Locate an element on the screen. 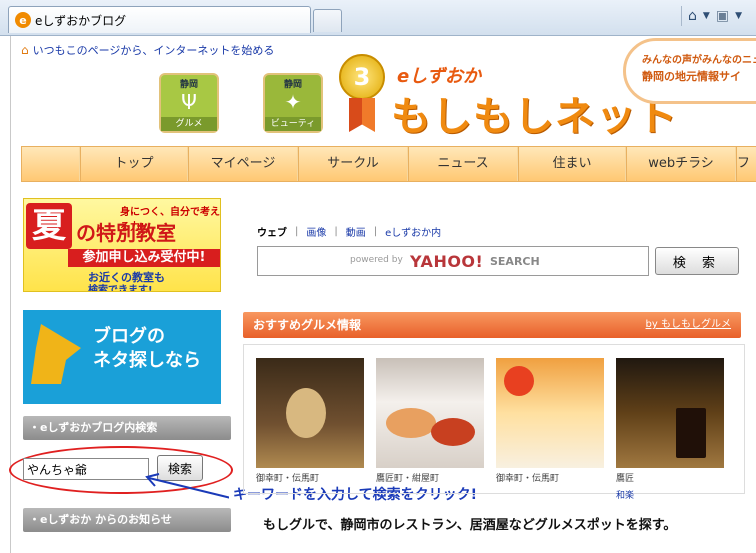  blog-topic-banner: ブログの ネタ探しなら is located at coordinates (122, 357).